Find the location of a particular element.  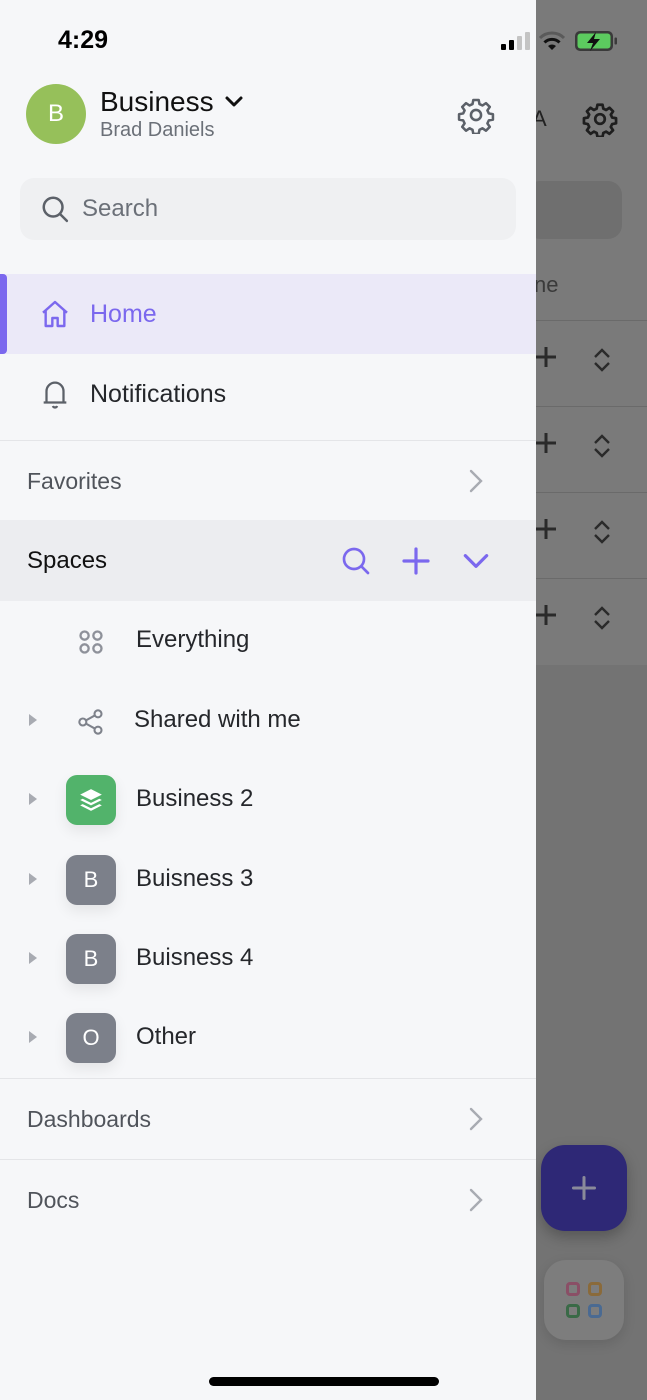

status-time: 4:29 is located at coordinates (83, 40).